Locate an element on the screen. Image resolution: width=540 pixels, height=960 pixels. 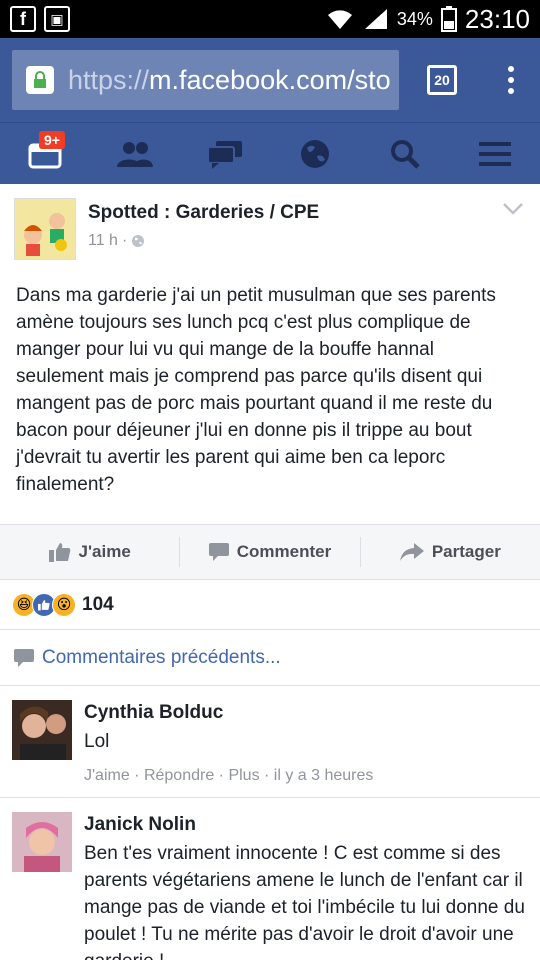
comment-author: Janick Nolin is located at coordinates (306, 825).